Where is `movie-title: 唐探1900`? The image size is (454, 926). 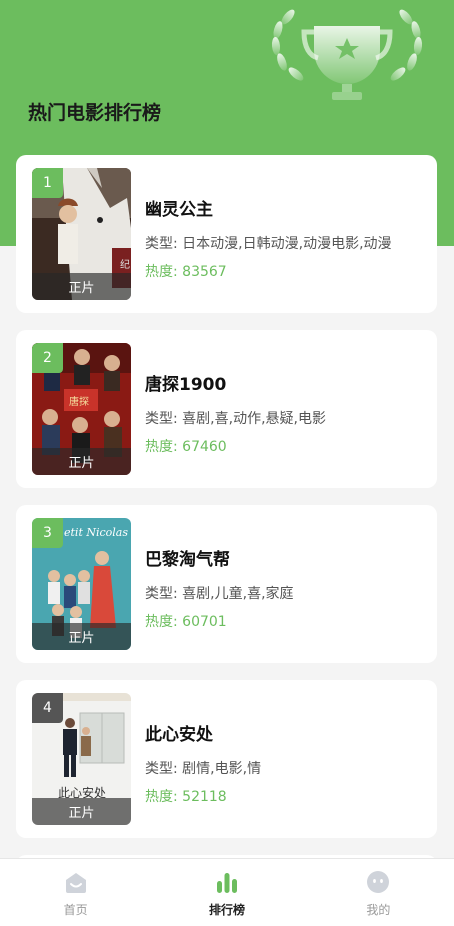 movie-title: 唐探1900 is located at coordinates (185, 382).